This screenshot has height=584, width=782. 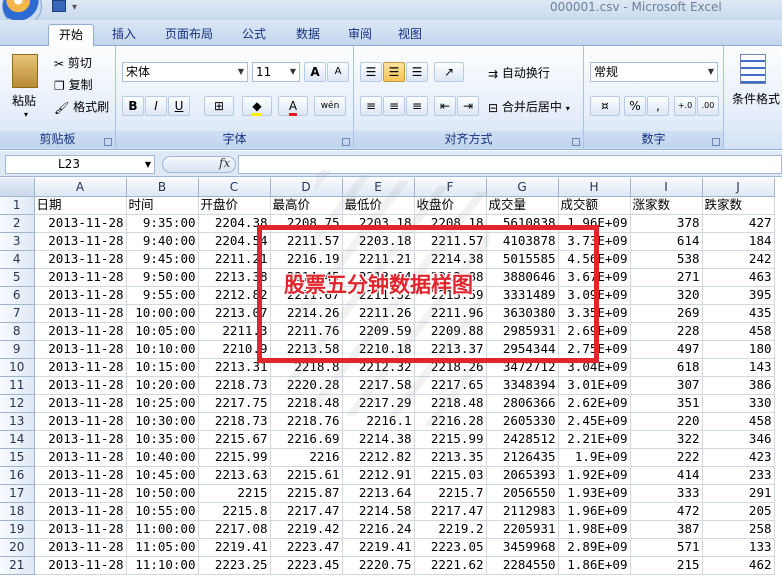 What do you see at coordinates (234, 259) in the screenshot?
I see `table-cell: 2211.21` at bounding box center [234, 259].